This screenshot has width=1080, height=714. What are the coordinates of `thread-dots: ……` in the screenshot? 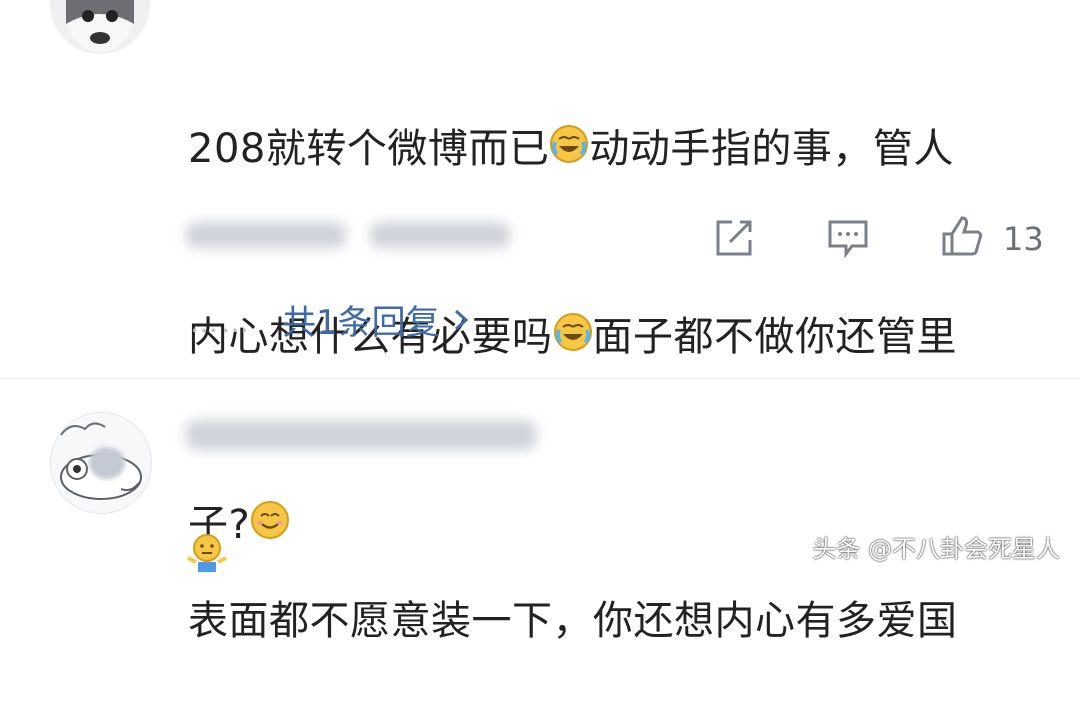 It's located at (221, 322).